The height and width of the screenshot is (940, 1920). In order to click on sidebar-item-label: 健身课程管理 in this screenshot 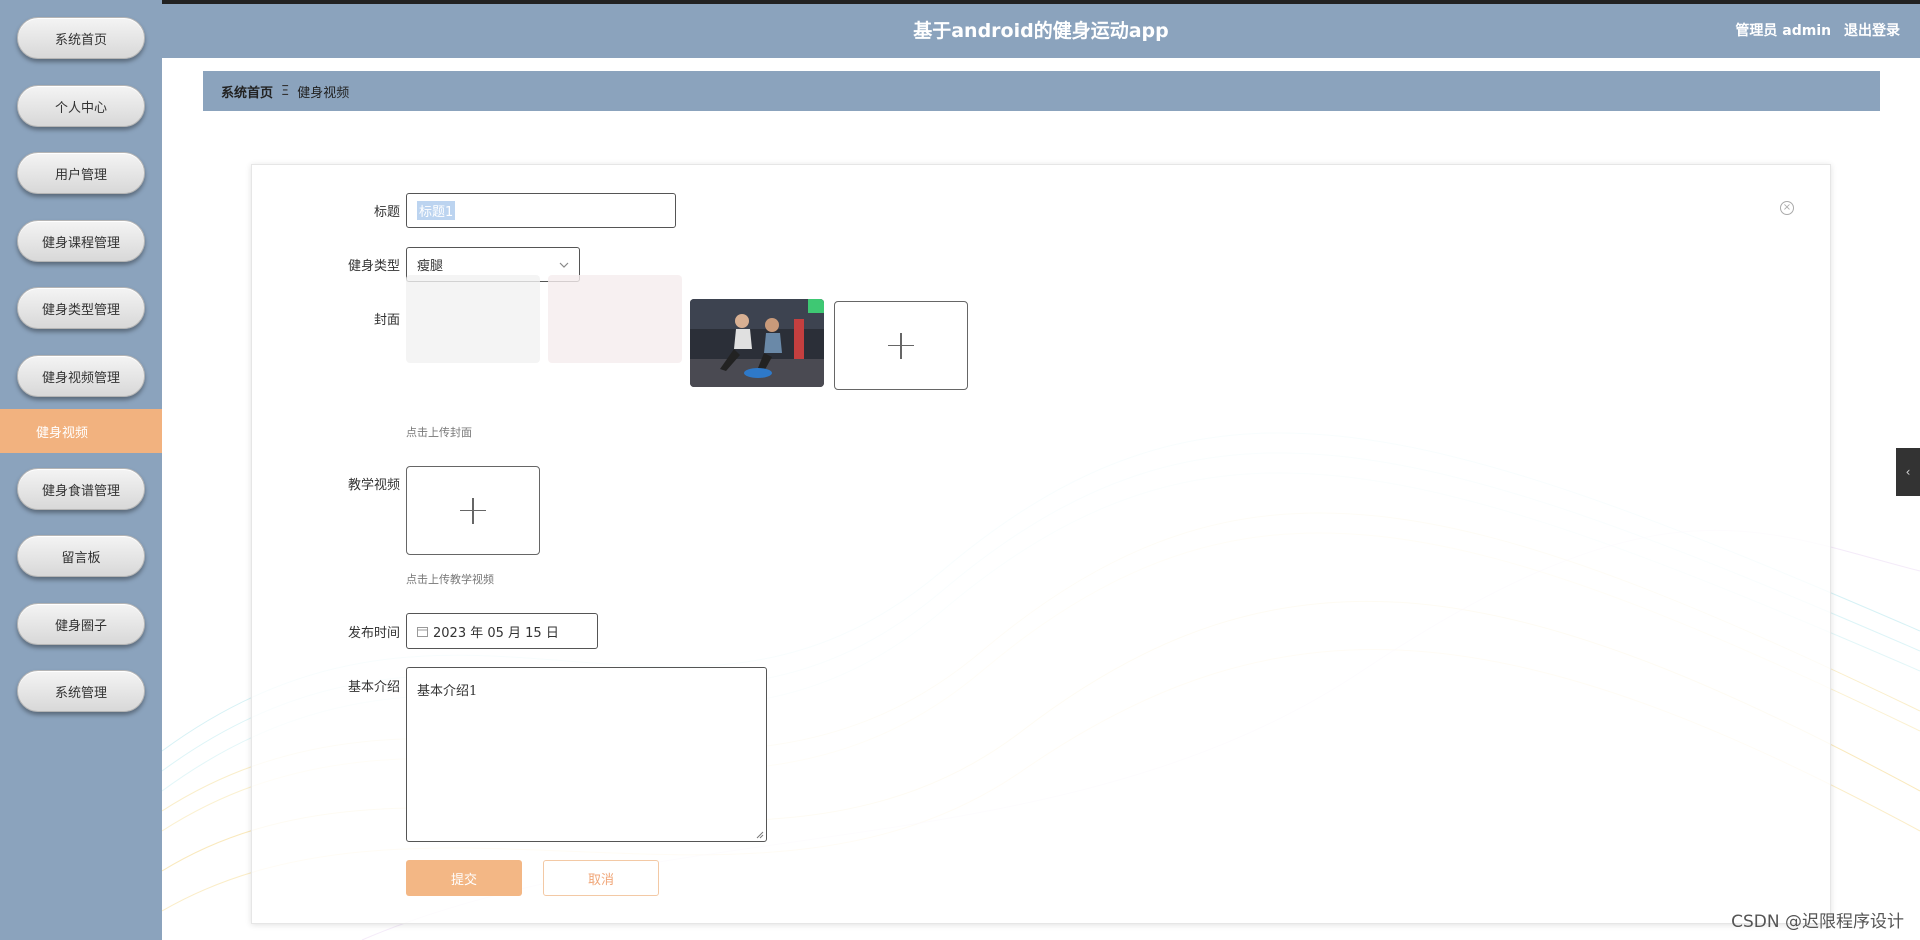, I will do `click(80, 243)`.